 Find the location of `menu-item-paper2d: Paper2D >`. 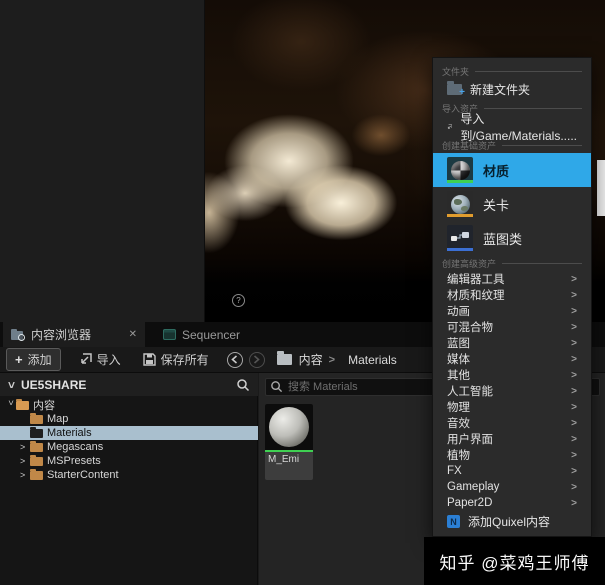

menu-item-paper2d: Paper2D > is located at coordinates (512, 503).